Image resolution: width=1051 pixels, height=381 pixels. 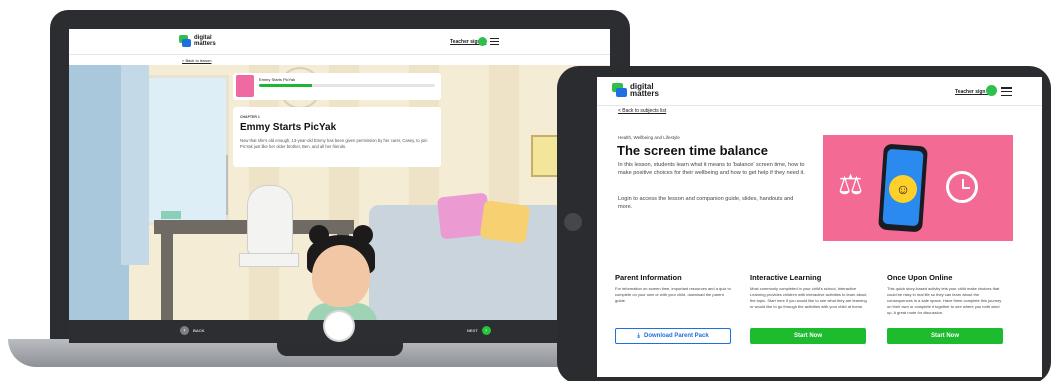 I want to click on page-title: The screen time balance, so click(x=693, y=150).